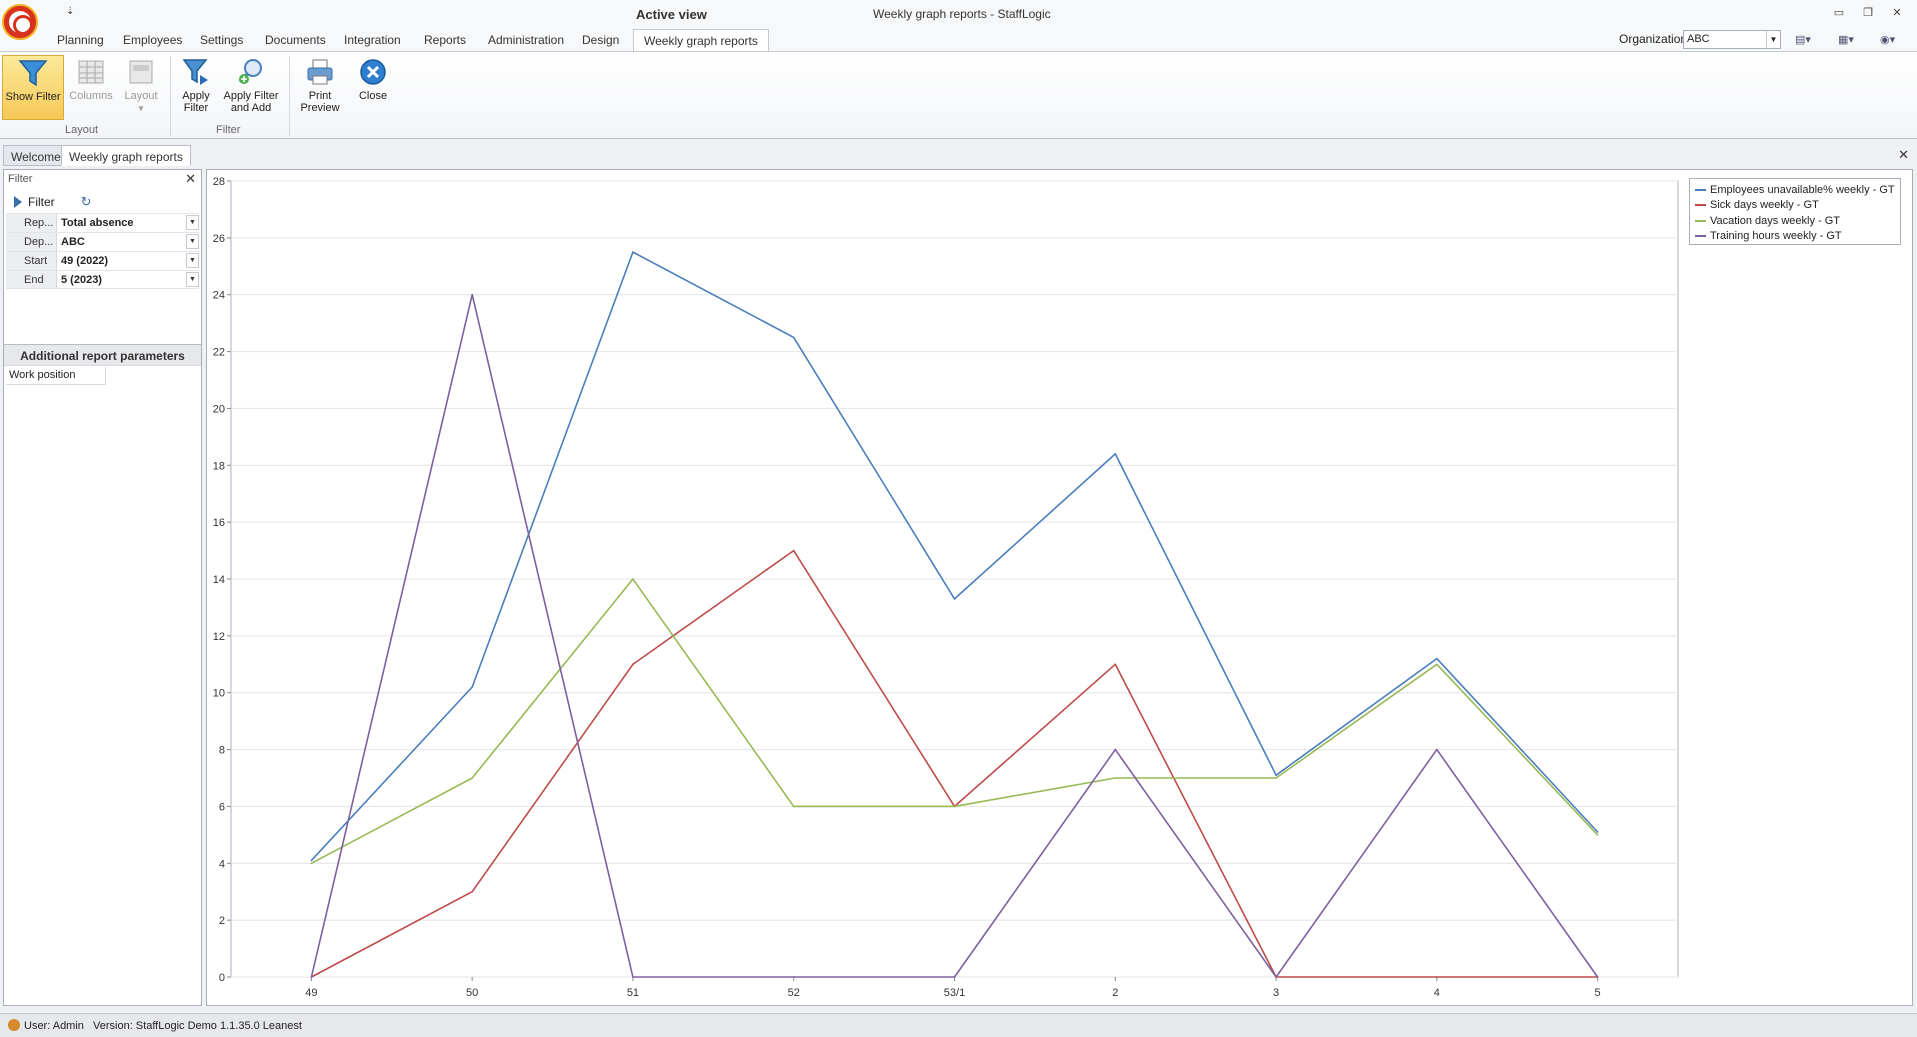 The image size is (1917, 1037). What do you see at coordinates (1598, 993) in the screenshot?
I see `x-tick-label: 5` at bounding box center [1598, 993].